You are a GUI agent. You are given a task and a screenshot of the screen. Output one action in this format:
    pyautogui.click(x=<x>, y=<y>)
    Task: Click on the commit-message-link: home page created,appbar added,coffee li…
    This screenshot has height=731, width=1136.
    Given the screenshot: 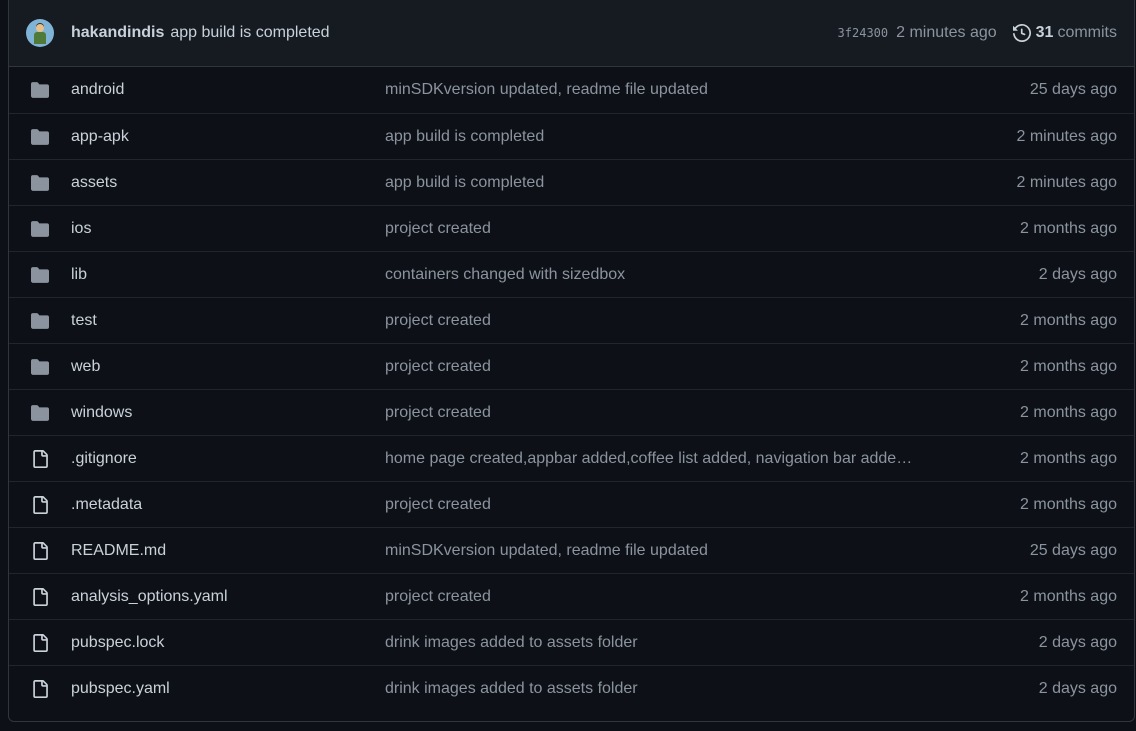 What is the action you would take?
    pyautogui.click(x=680, y=459)
    